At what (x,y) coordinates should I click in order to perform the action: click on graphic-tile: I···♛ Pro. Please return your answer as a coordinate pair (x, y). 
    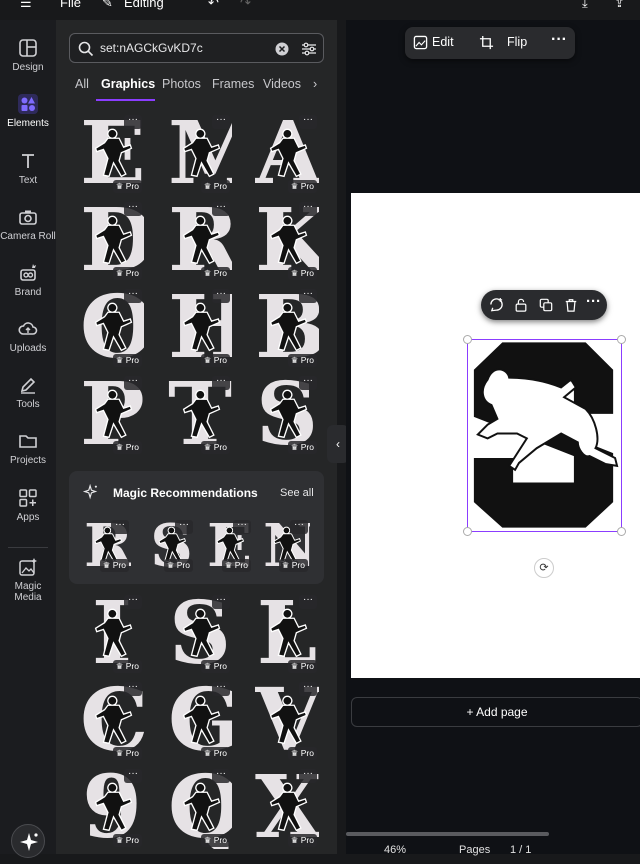
    Looking at the image, I should click on (112, 634).